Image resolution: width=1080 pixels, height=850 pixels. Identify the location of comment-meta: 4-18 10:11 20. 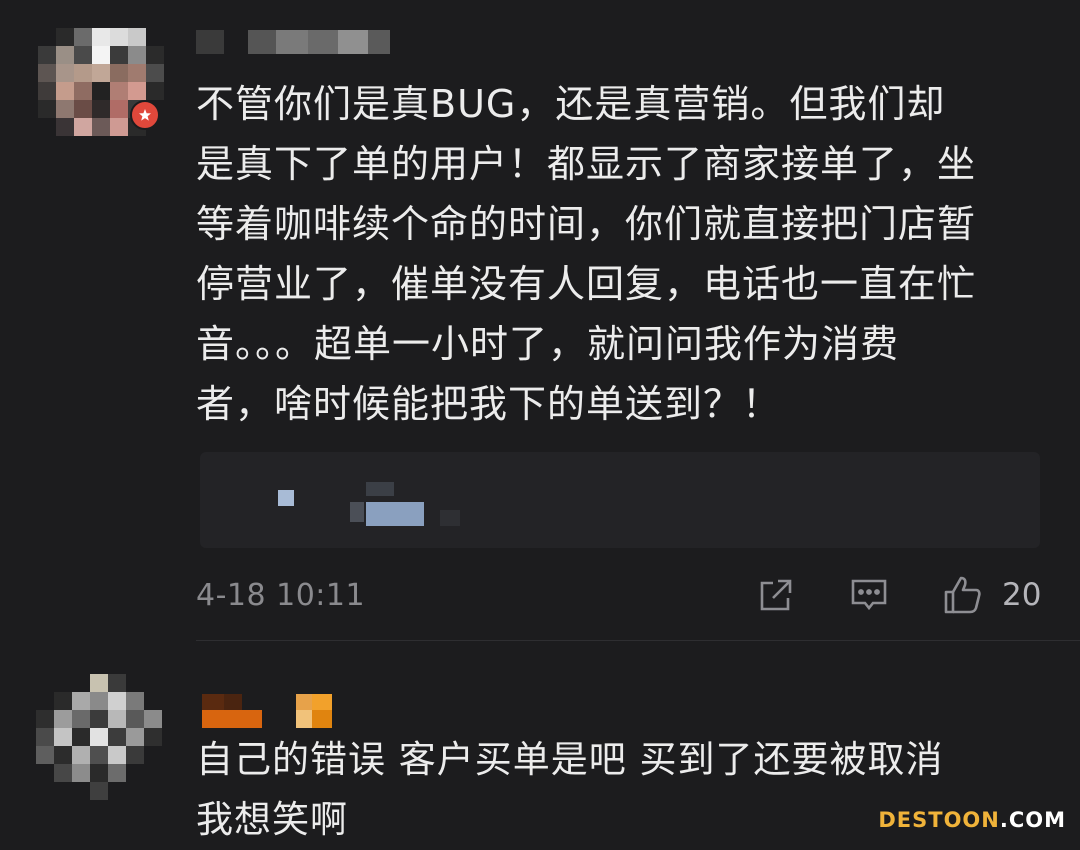
(621, 597).